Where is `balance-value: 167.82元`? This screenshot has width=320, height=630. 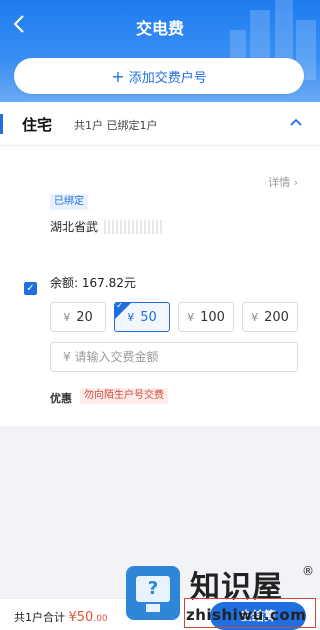 balance-value: 167.82元 is located at coordinates (108, 283).